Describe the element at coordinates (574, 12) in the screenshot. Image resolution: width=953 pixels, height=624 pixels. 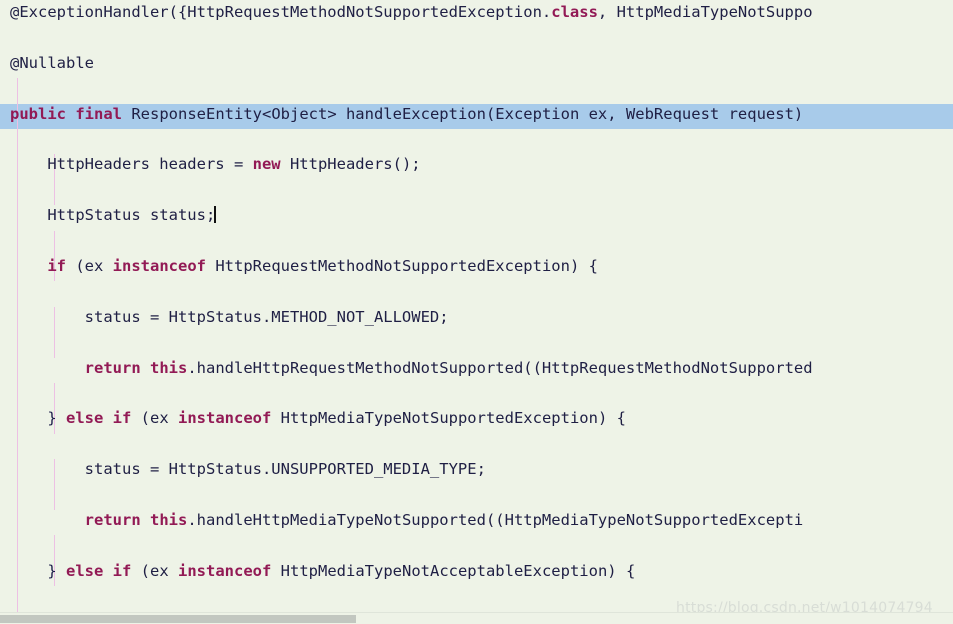
I see `code-keyword: class` at that location.